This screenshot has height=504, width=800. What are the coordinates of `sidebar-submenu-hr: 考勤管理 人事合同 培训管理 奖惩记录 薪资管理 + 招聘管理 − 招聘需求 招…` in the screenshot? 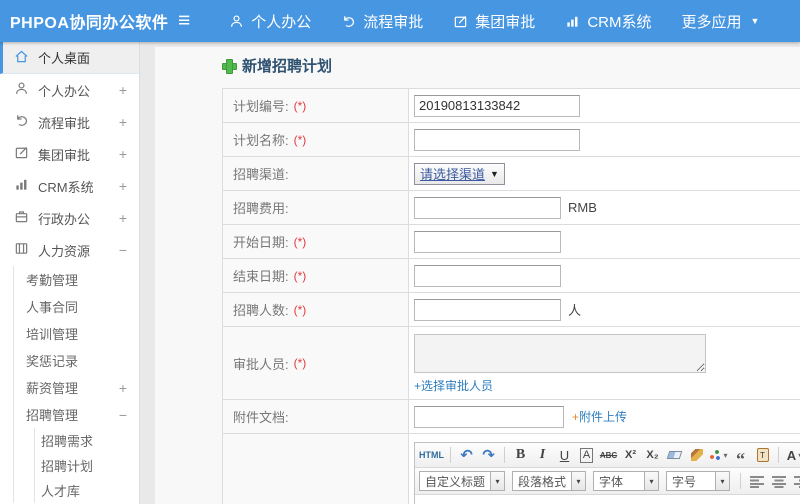 It's located at (76, 384).